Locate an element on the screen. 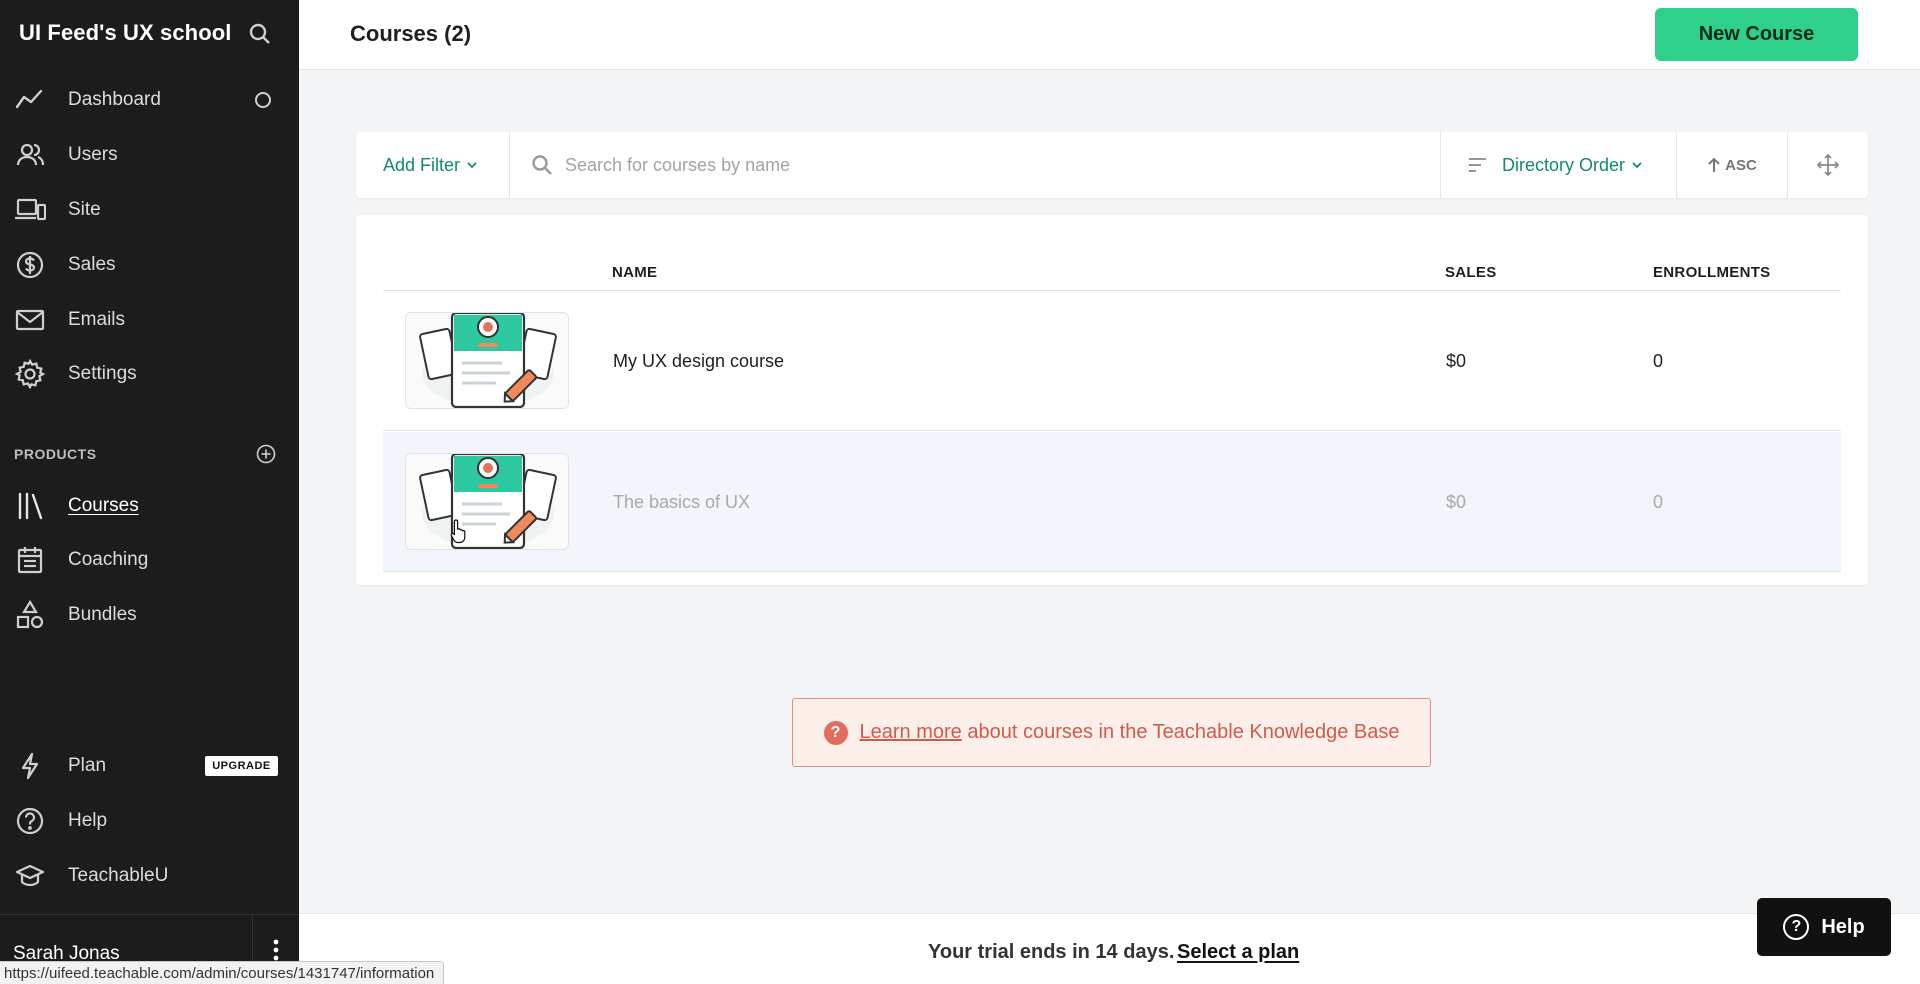 This screenshot has height=984, width=1920. users-icon is located at coordinates (30, 155).